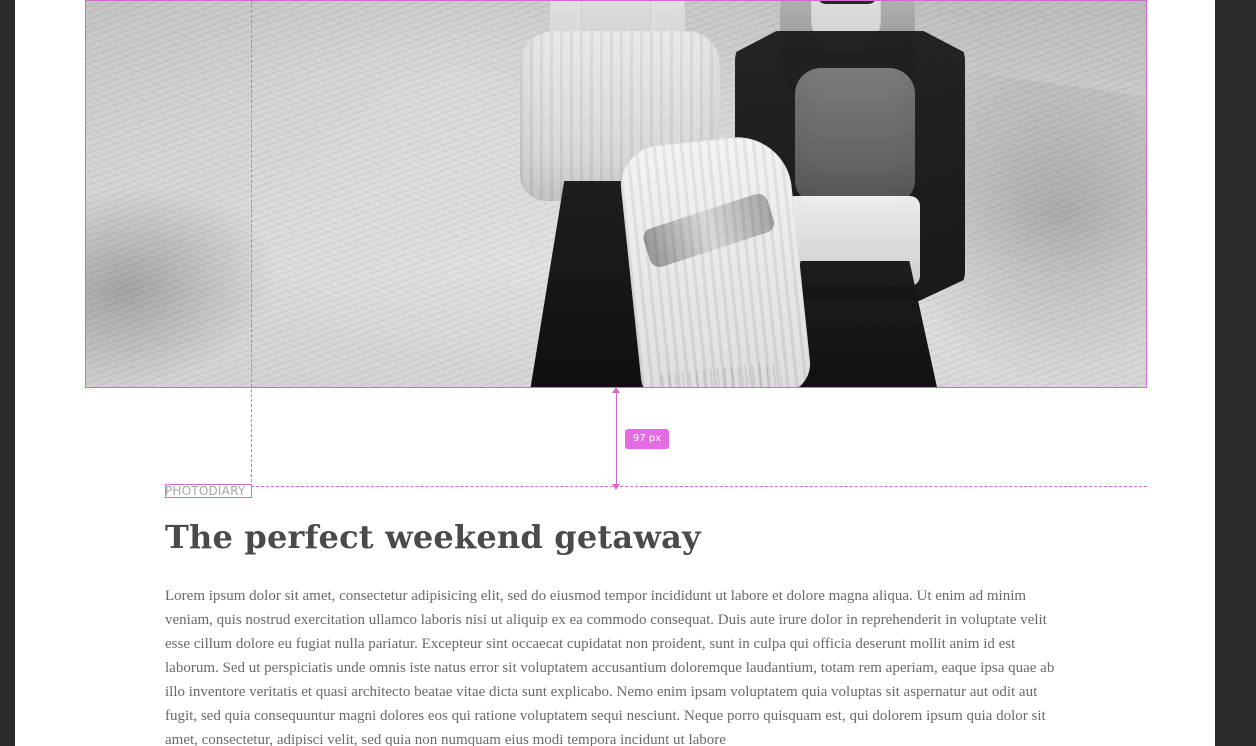 The height and width of the screenshot is (746, 1256). What do you see at coordinates (699, 486) in the screenshot?
I see `horizontal-guide` at bounding box center [699, 486].